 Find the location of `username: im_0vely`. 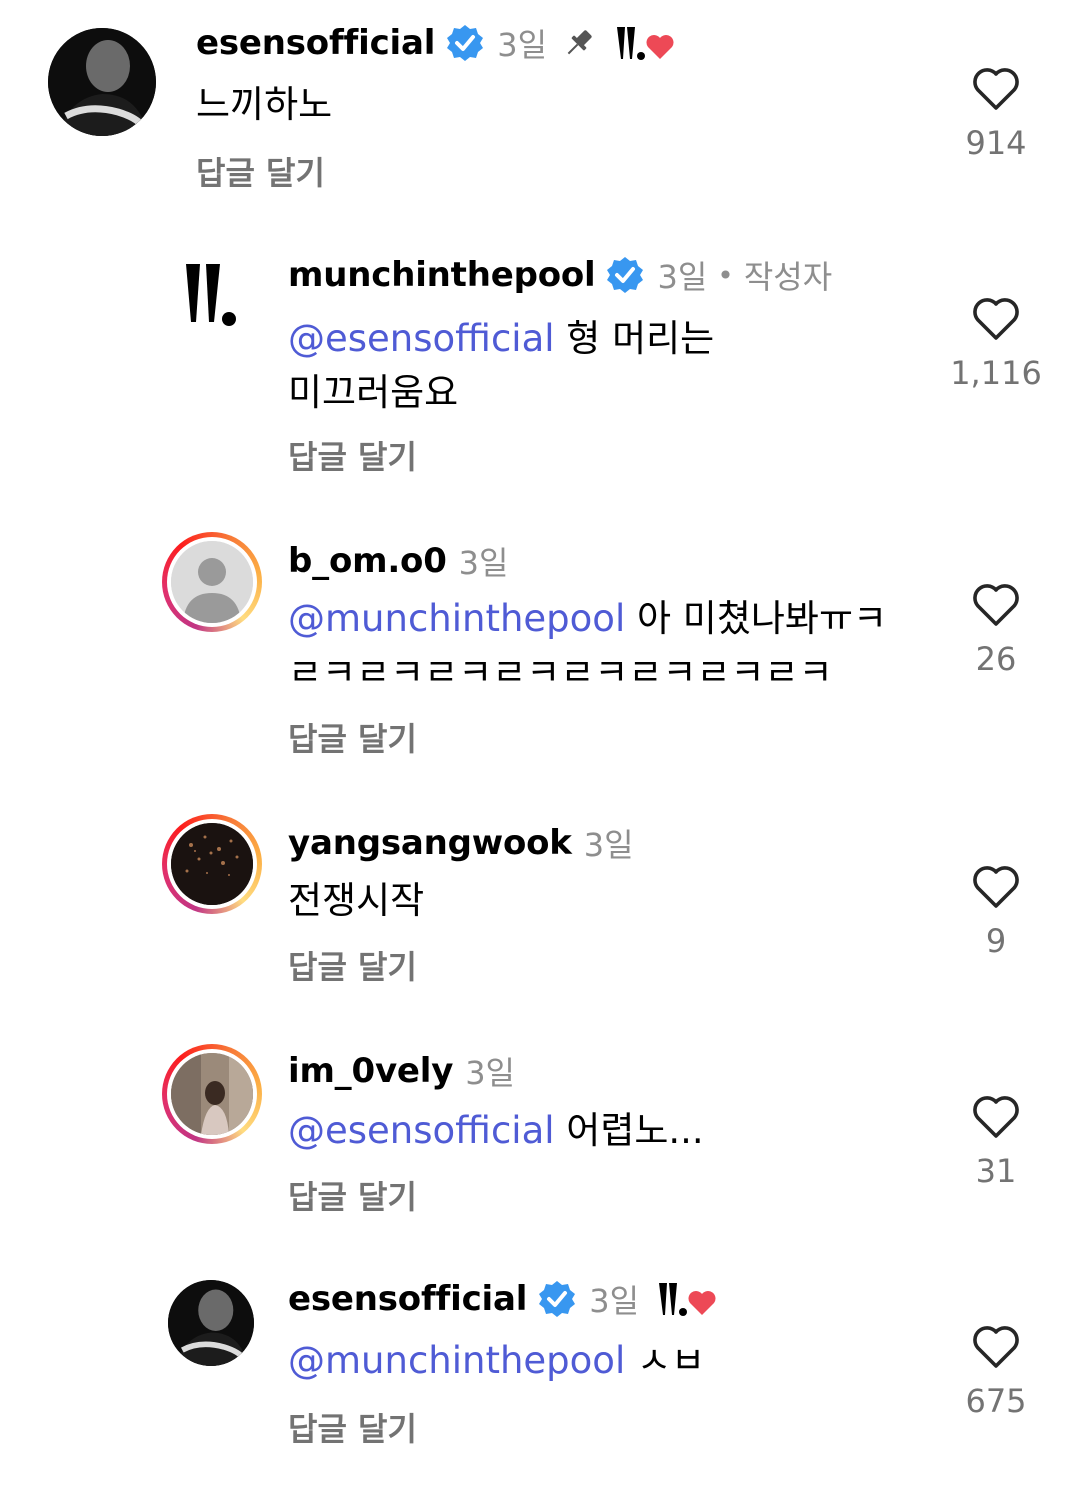

username: im_0vely is located at coordinates (370, 1071).